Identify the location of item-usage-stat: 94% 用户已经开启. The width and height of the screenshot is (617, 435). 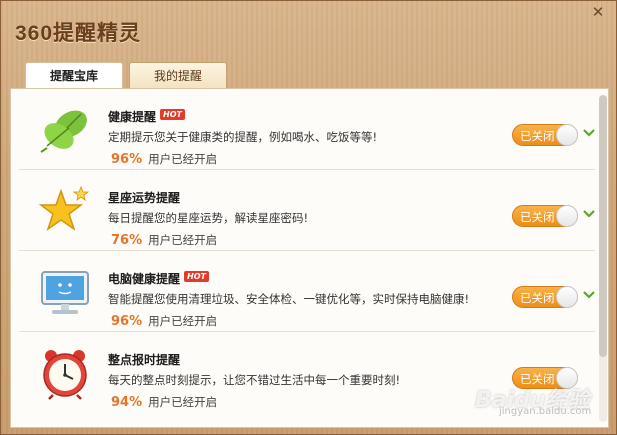
(164, 402).